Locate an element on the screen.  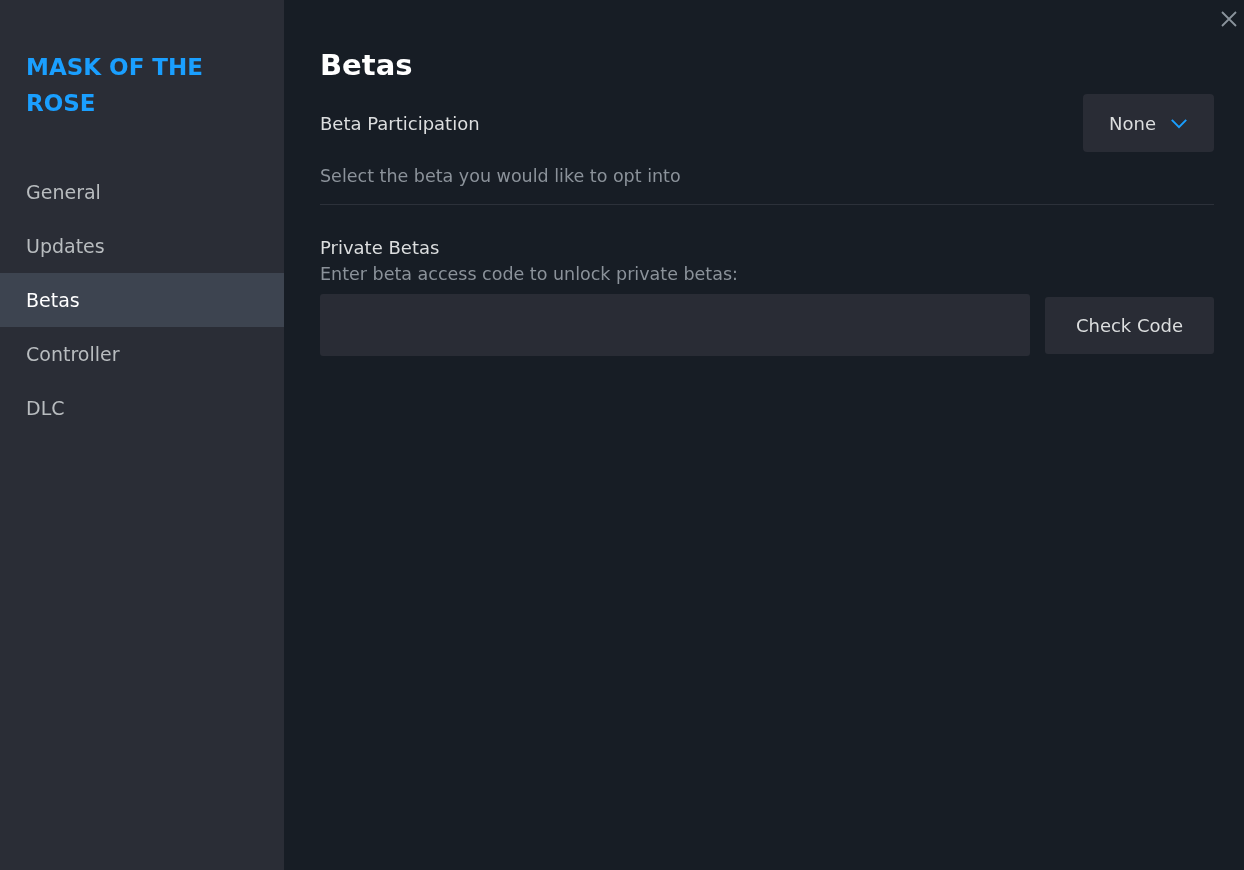
game-title: MASK OF THE ROSE is located at coordinates (114, 85).